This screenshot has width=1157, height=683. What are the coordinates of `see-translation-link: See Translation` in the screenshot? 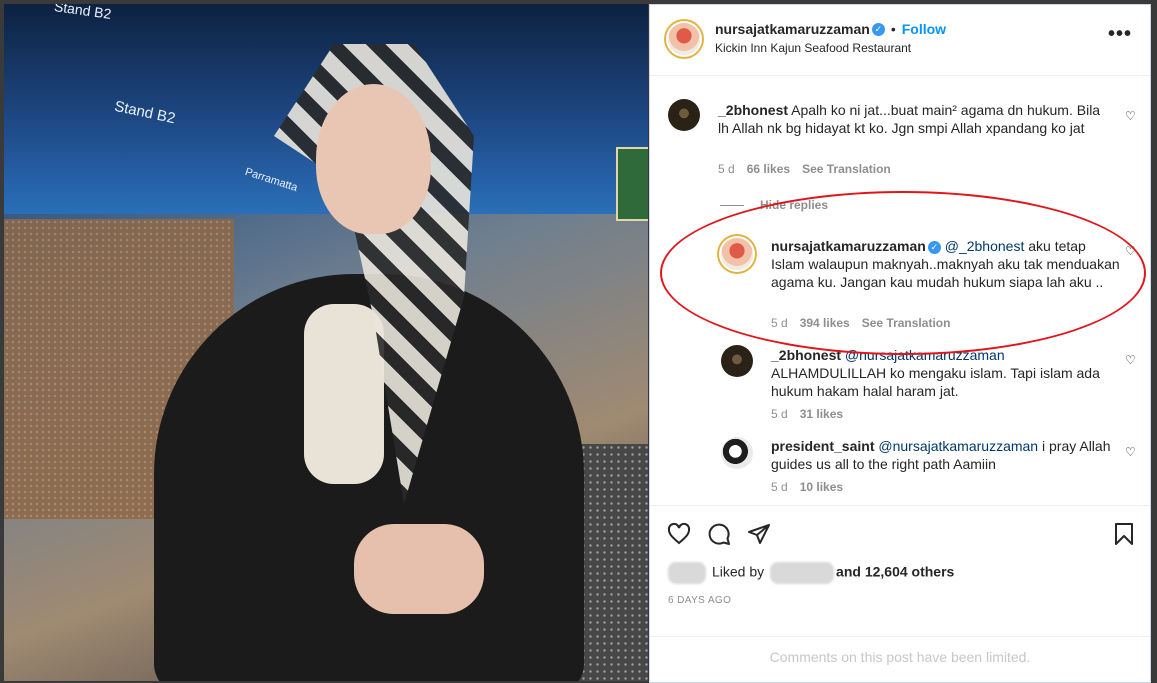 It's located at (846, 169).